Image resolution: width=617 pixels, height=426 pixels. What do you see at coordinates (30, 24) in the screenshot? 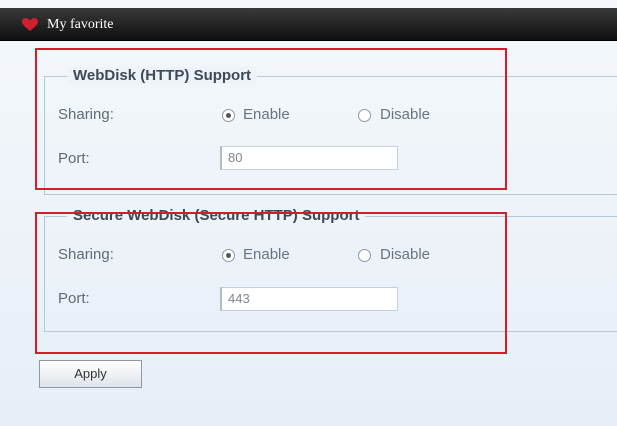
I see `heart-icon` at bounding box center [30, 24].